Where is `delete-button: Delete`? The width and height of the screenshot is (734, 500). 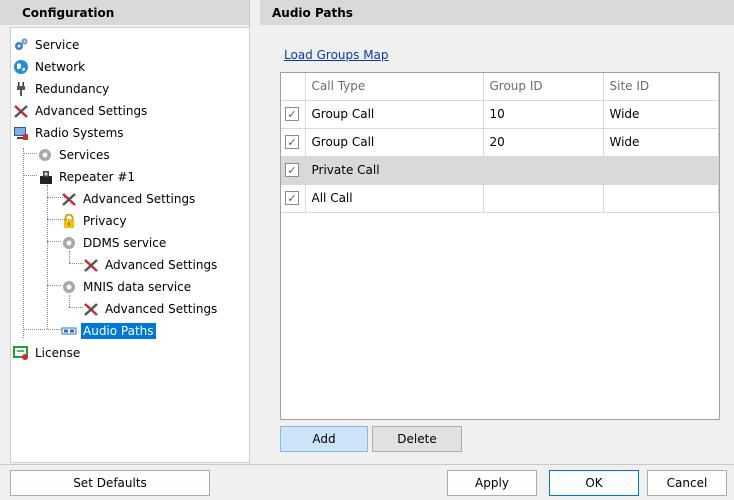 delete-button: Delete is located at coordinates (417, 439).